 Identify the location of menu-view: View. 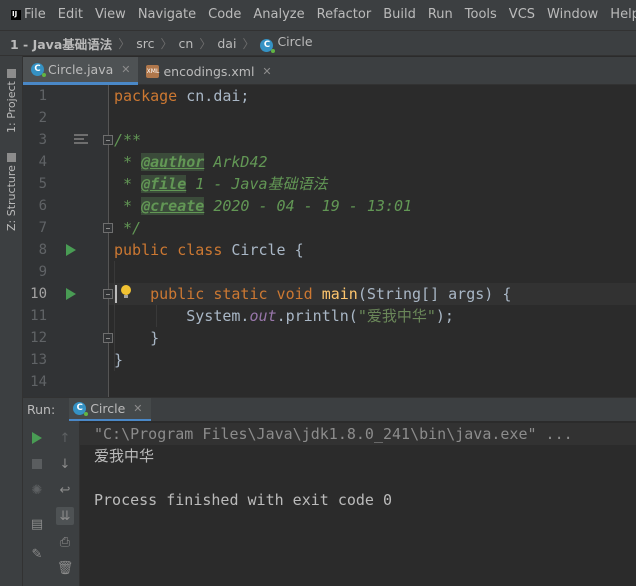
(110, 15).